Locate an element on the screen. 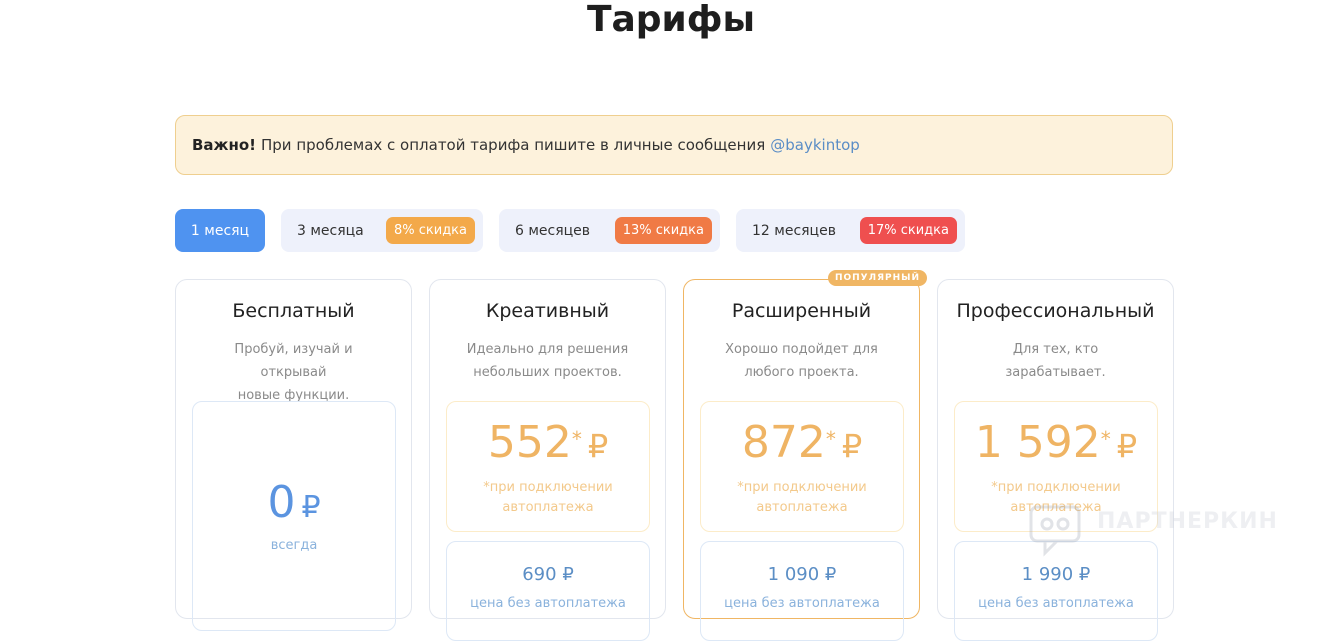 This screenshot has height=641, width=1342. plan-description: Хорошо подойдет для любого проекта. is located at coordinates (801, 361).